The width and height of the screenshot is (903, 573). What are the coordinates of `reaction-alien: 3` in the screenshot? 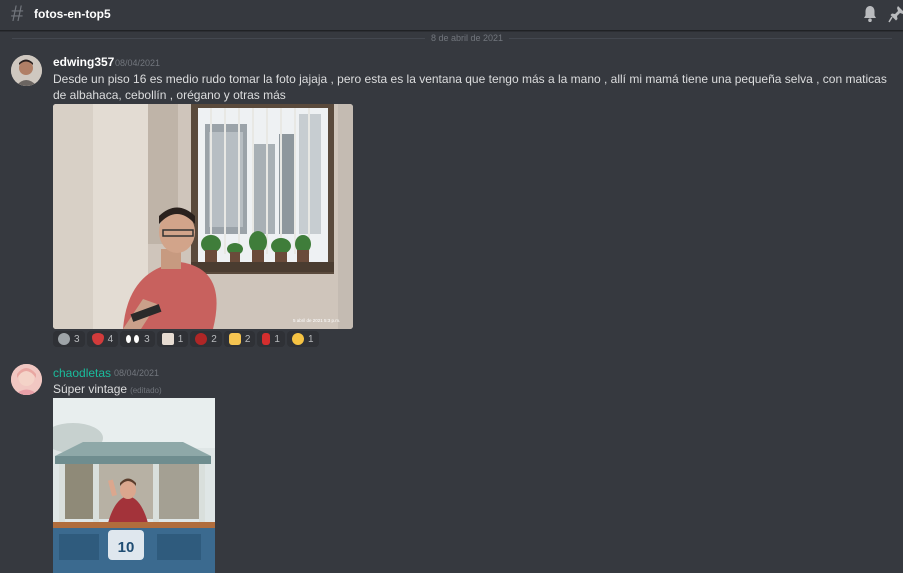 It's located at (69, 339).